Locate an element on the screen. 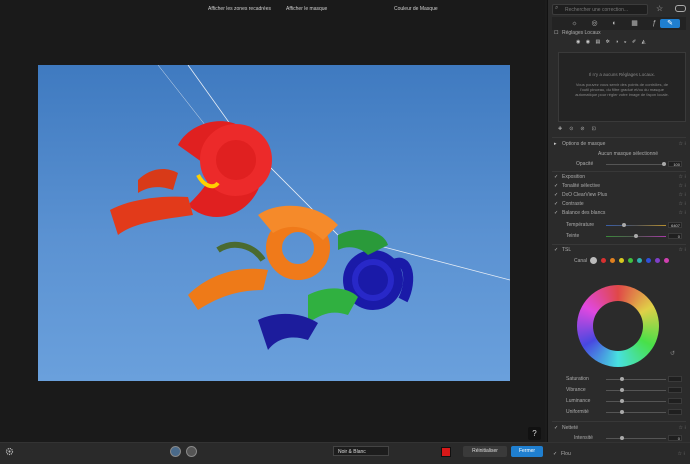 This screenshot has height=464, width=690. intensity-label: Intensité is located at coordinates (583, 438).